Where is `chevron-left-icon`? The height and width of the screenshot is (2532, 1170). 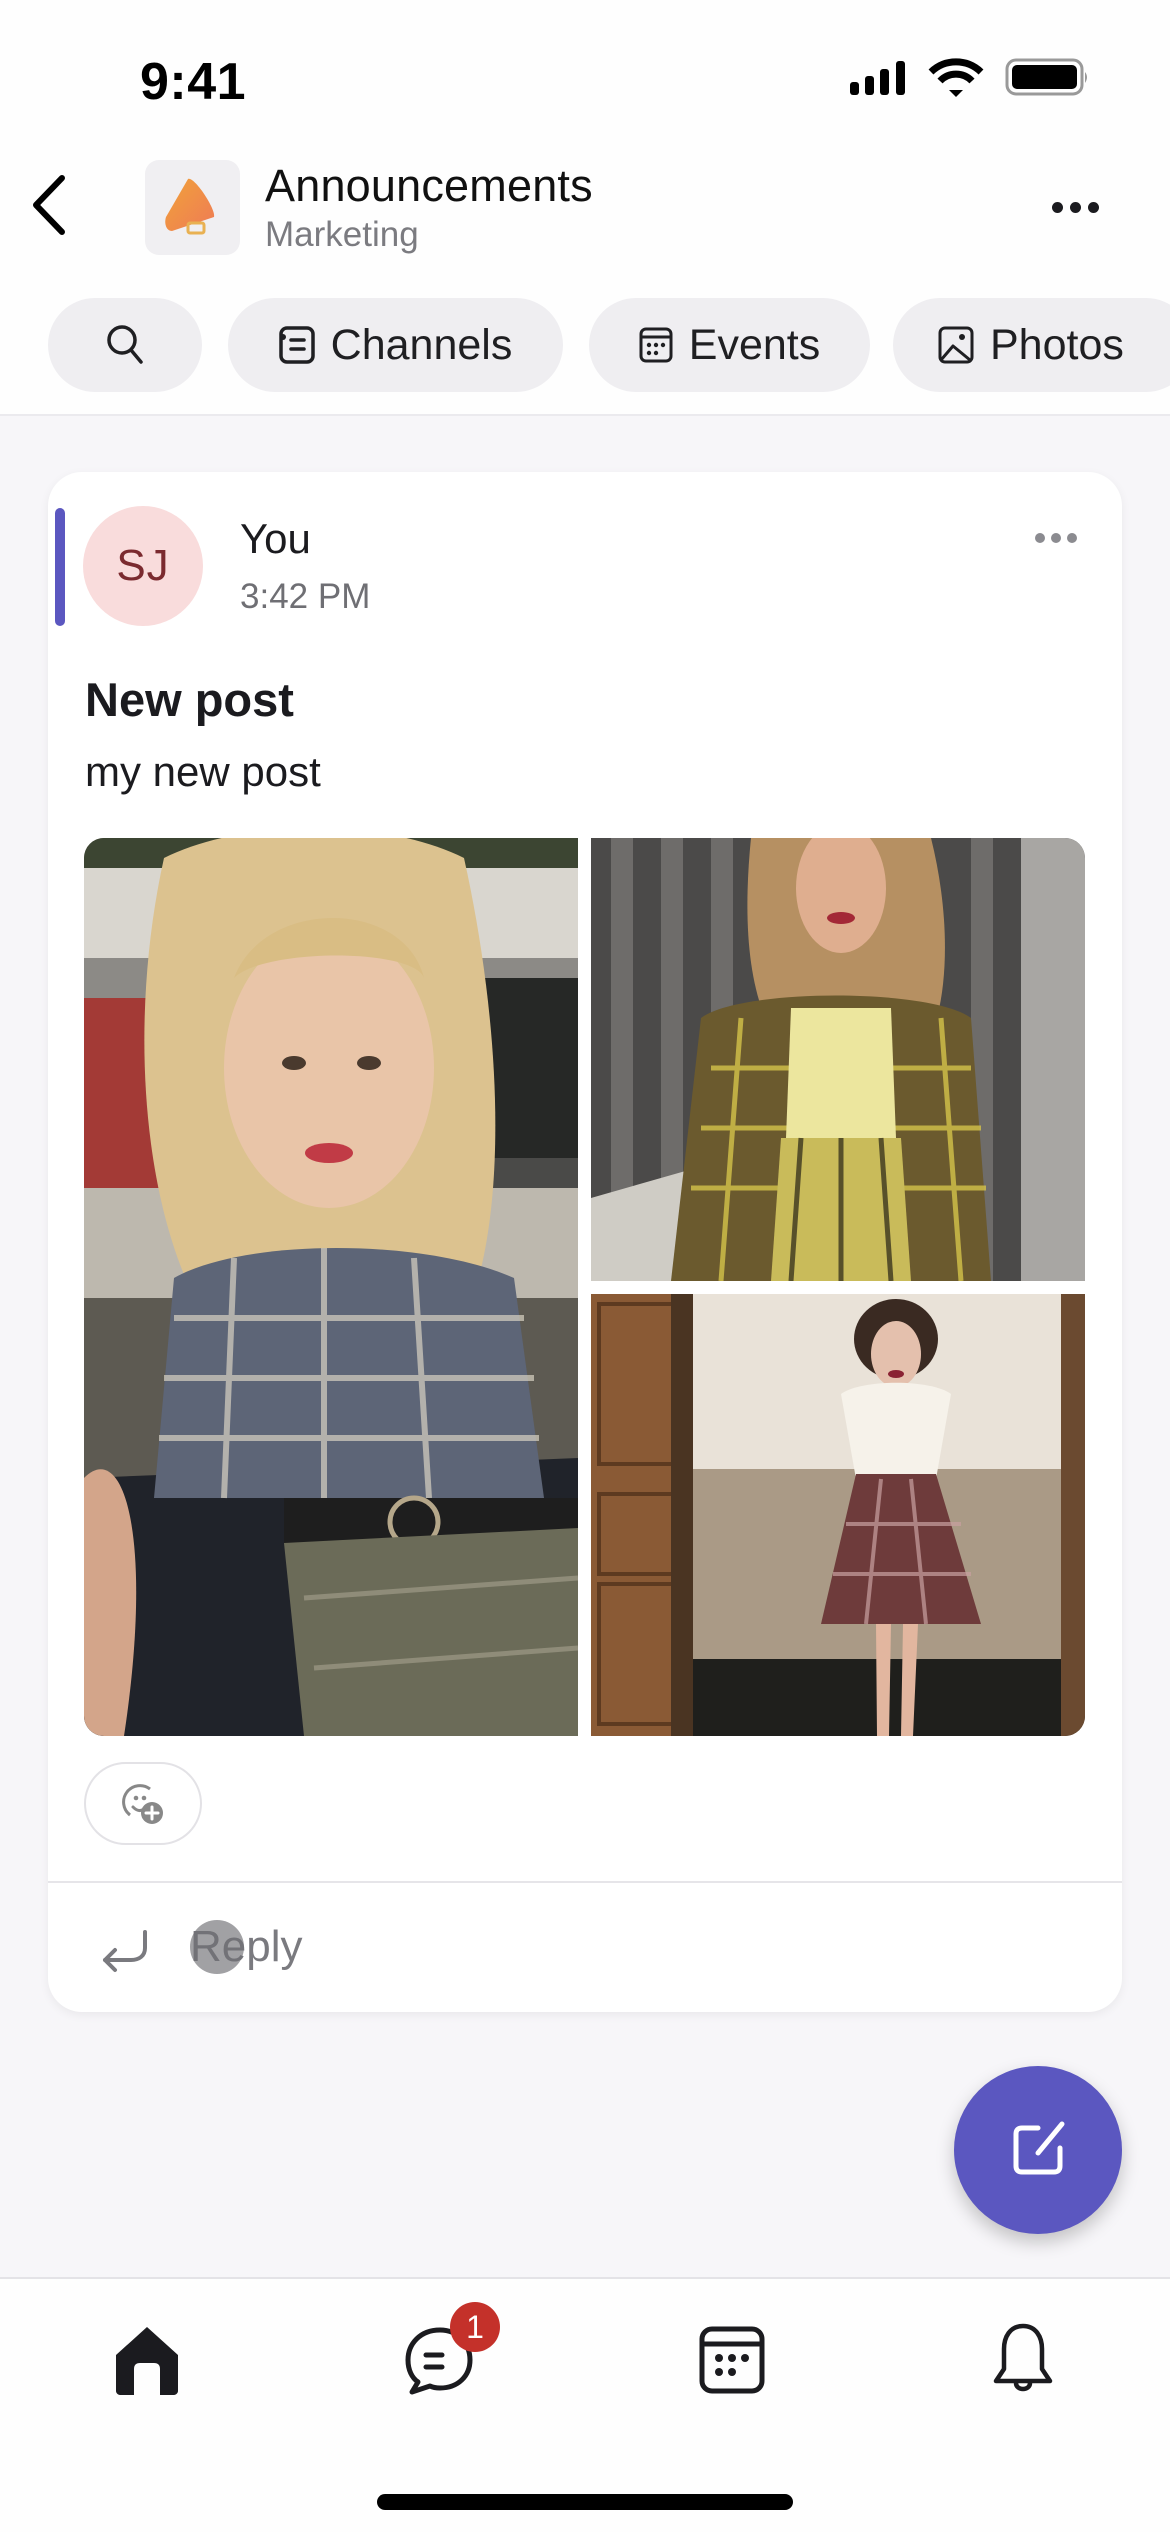 chevron-left-icon is located at coordinates (49, 205).